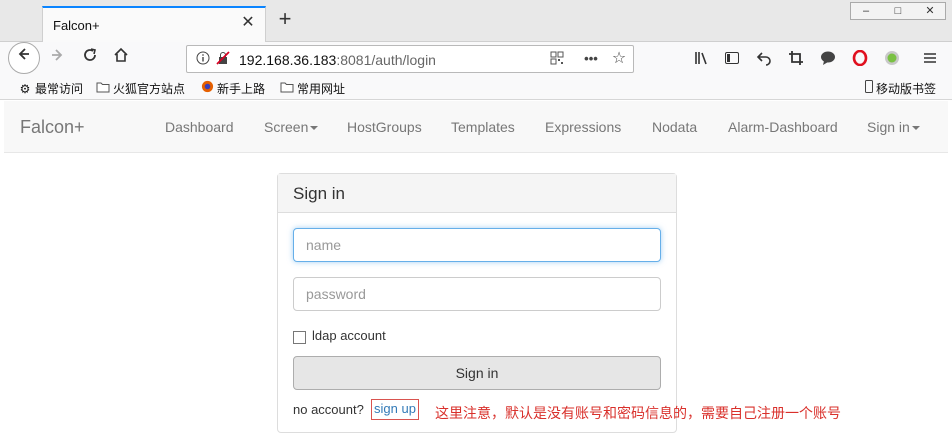 This screenshot has width=952, height=444. I want to click on url-bar: 192.168.36.183:8081/auth/login ••• ☆, so click(410, 59).